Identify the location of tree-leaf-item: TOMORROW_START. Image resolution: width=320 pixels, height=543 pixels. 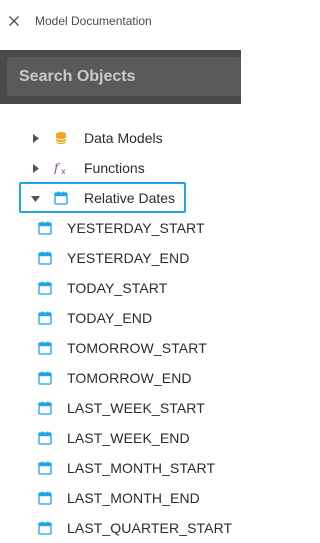
(120, 348).